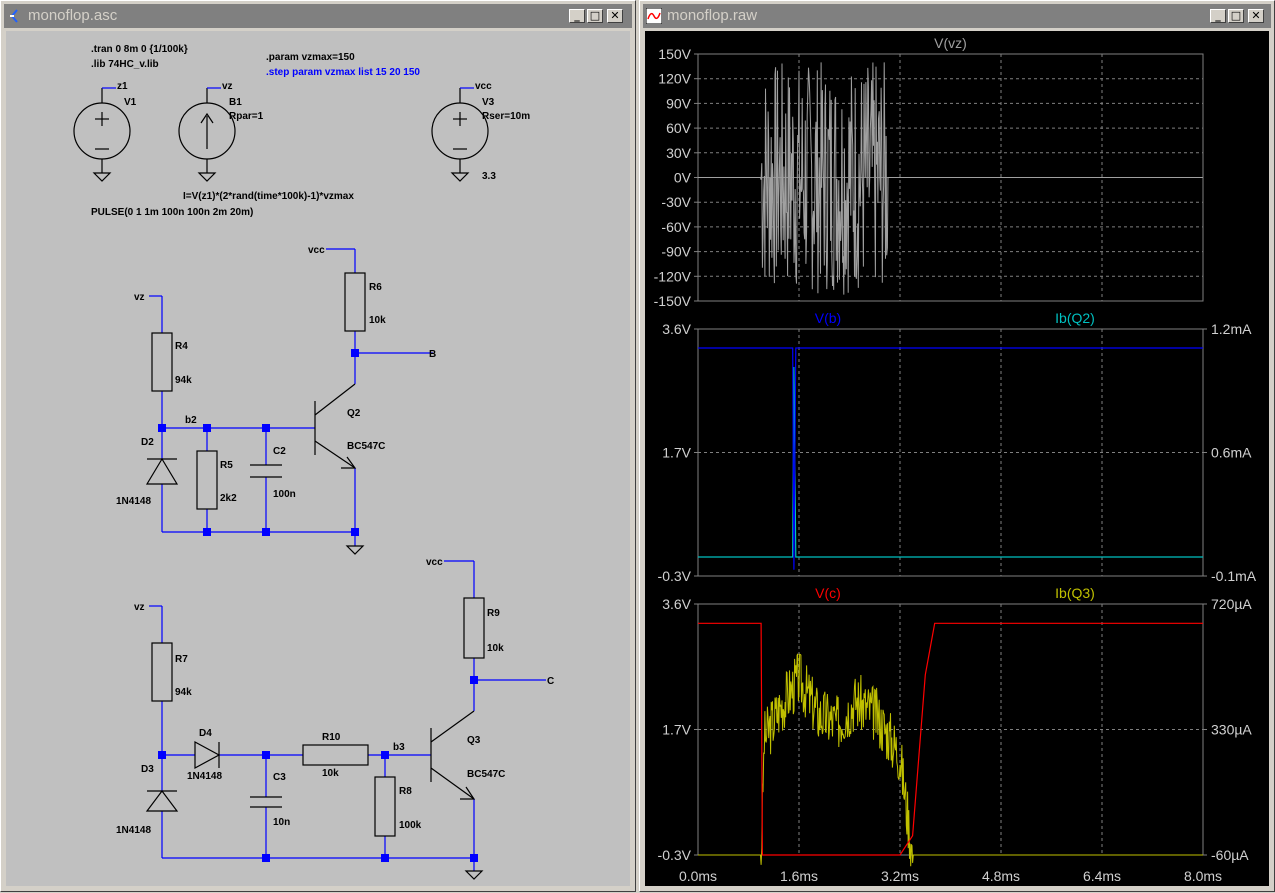 The image size is (1275, 893). I want to click on b1-value: I=V(z1)*(2*rand(time*100k)-1)*vzmax, so click(268, 196).